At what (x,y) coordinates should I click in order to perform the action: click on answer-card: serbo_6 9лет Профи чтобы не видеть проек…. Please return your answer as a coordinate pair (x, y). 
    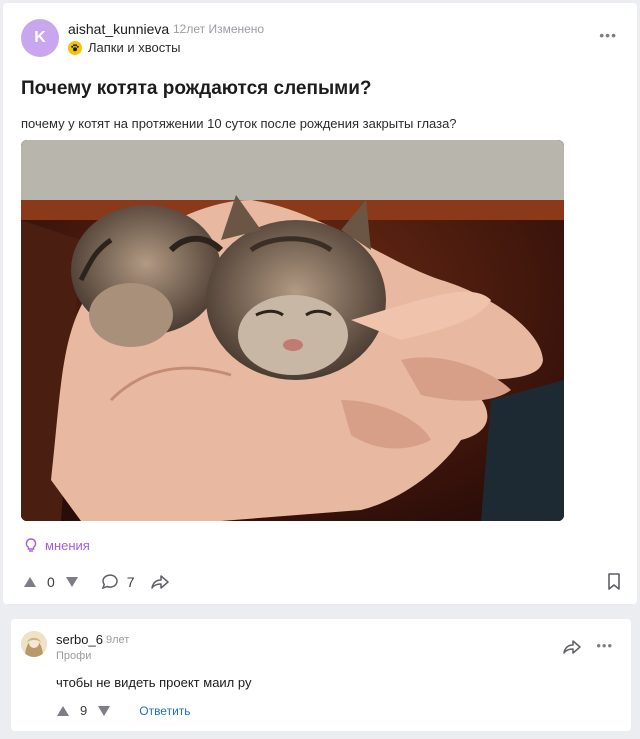
    Looking at the image, I should click on (321, 675).